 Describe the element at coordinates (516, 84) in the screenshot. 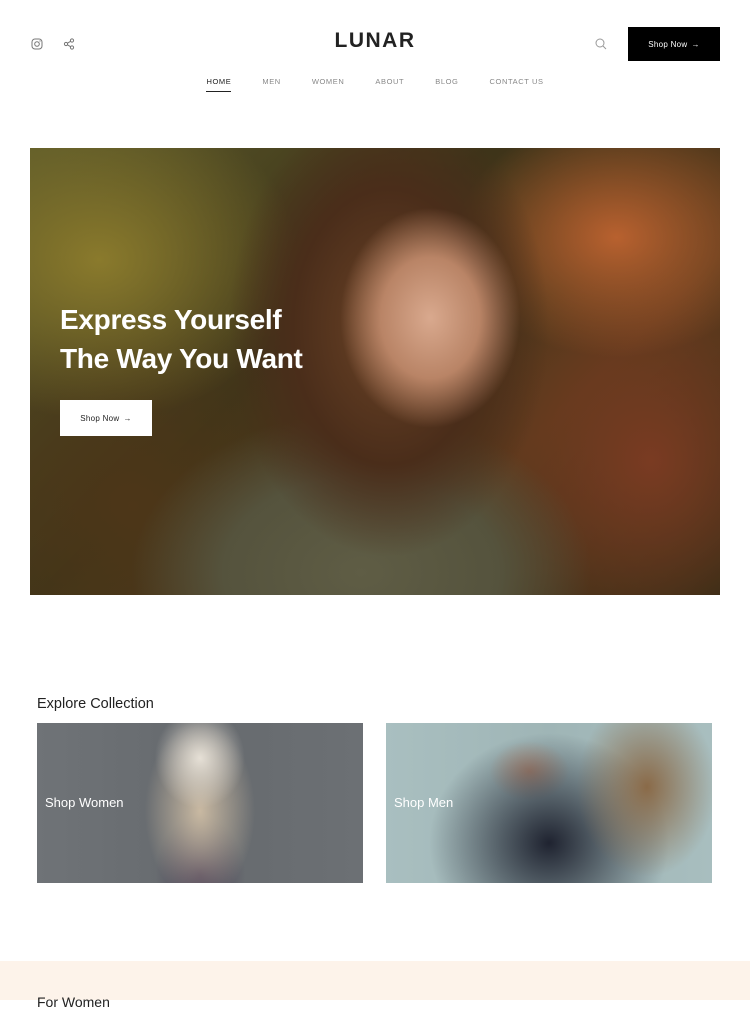

I see `nav-item-contact: CONTACT US` at that location.